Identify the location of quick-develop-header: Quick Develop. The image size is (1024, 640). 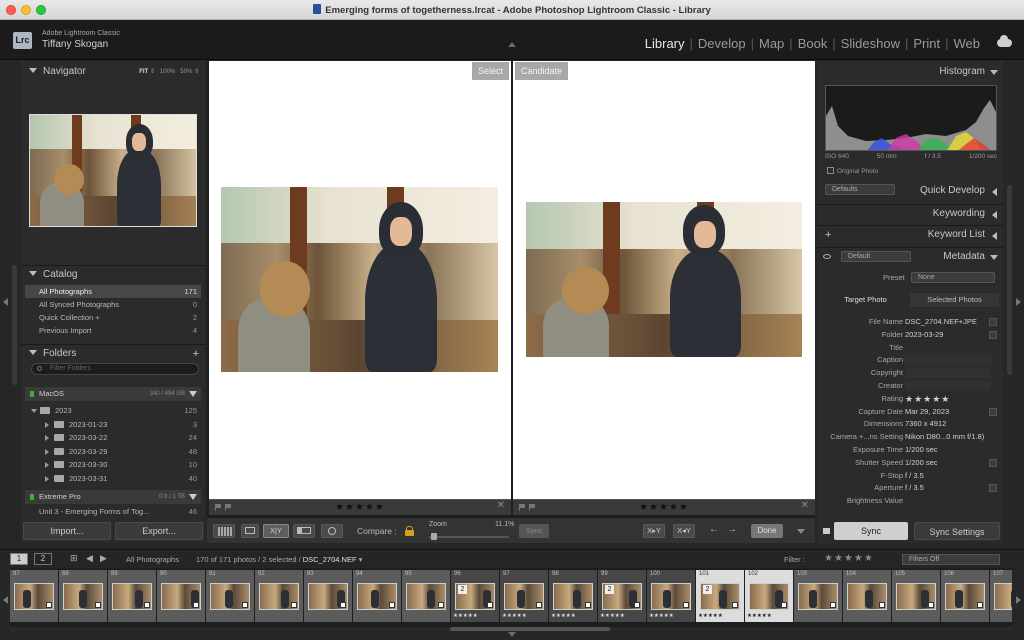
(910, 191).